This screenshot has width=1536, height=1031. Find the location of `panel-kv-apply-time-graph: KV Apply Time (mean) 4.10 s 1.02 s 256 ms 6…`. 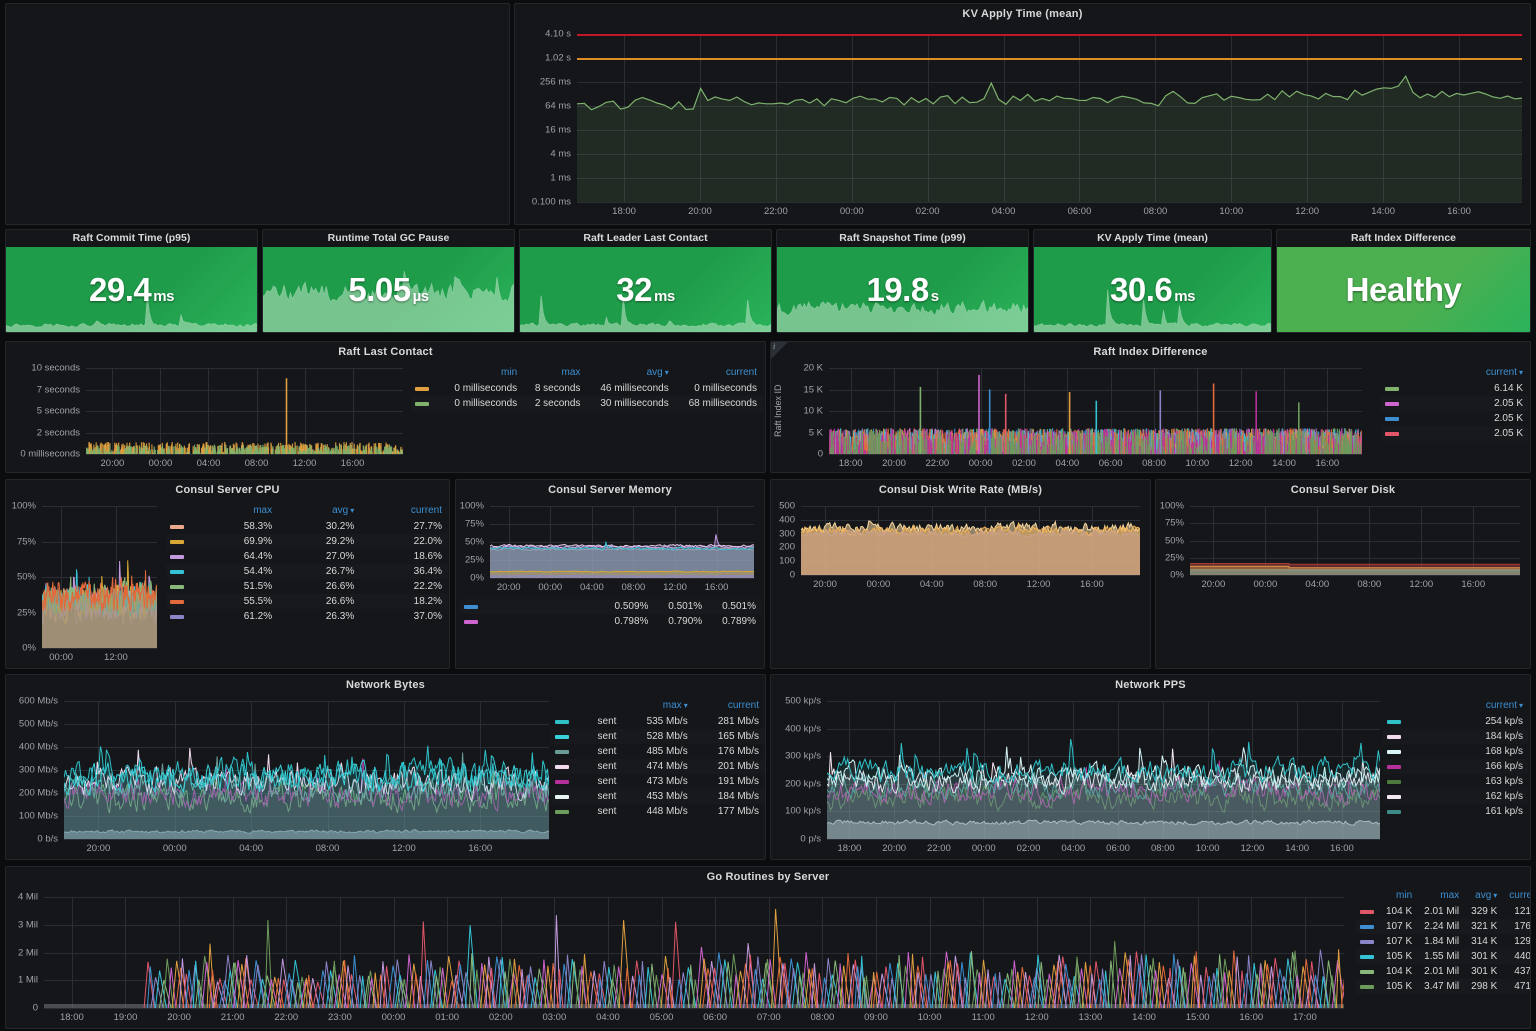

panel-kv-apply-time-graph: KV Apply Time (mean) 4.10 s 1.02 s 256 ms 6… is located at coordinates (1022, 114).